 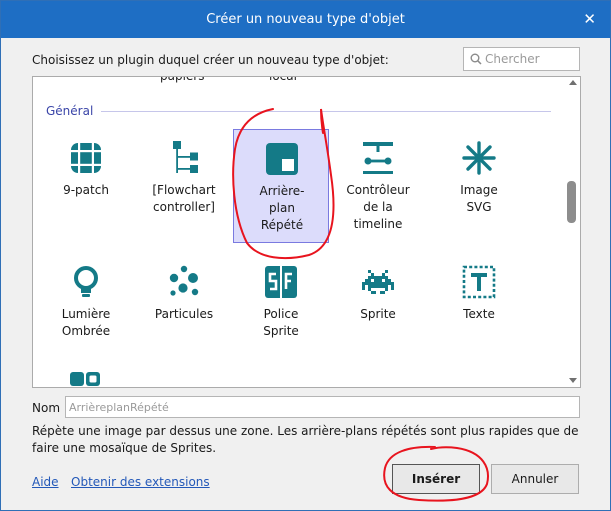 I want to click on sprite-font-icon, so click(x=281, y=282).